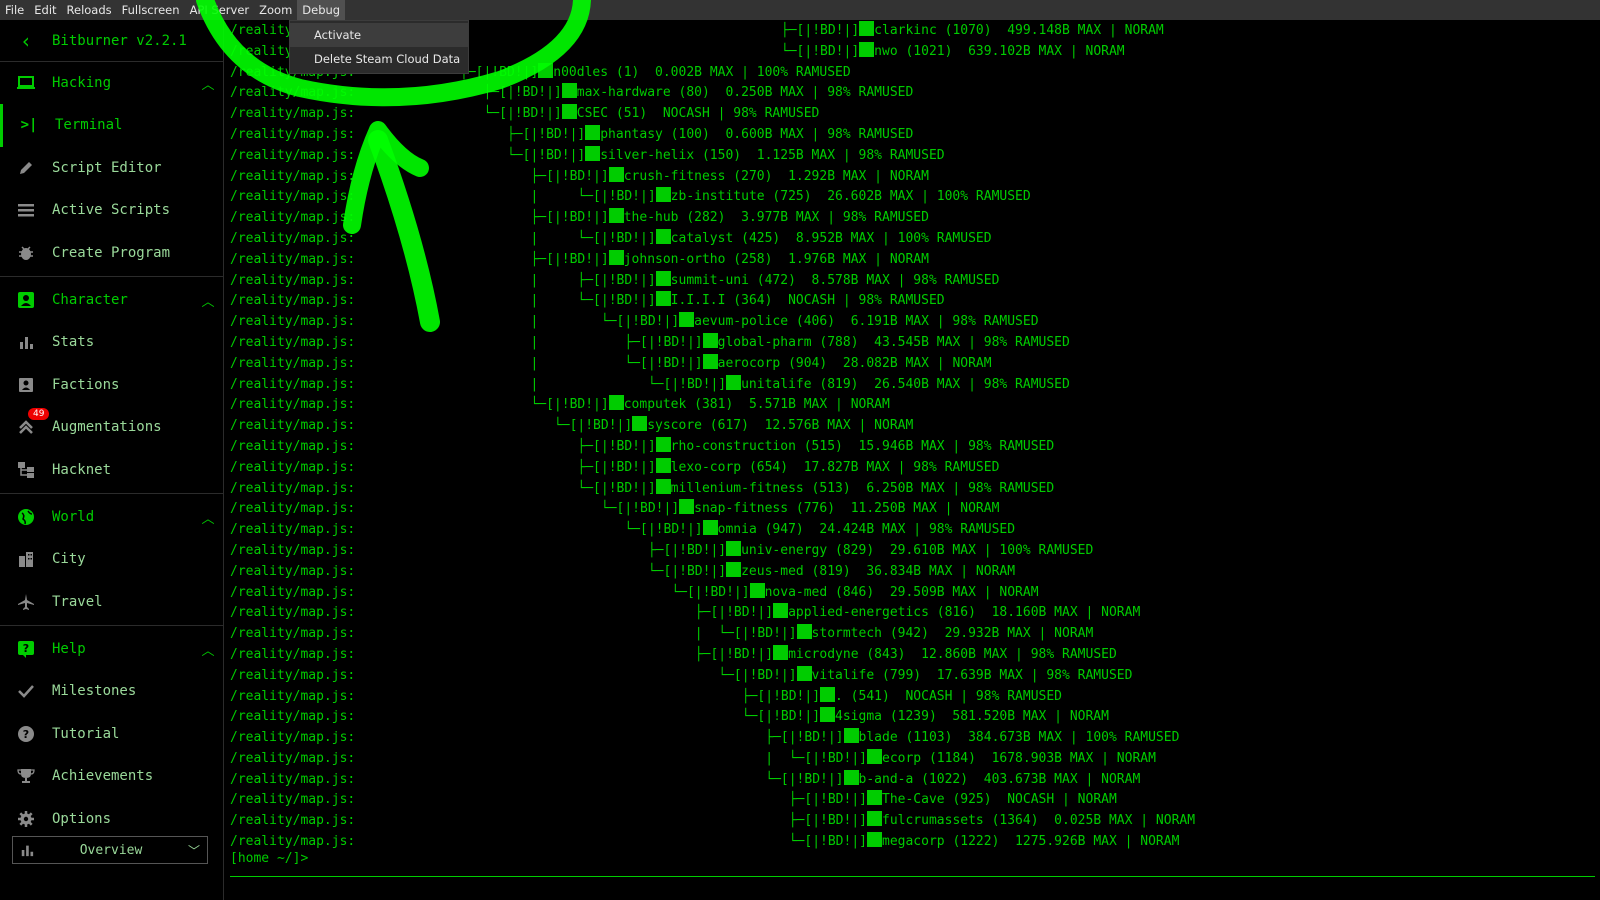  Describe the element at coordinates (26, 649) in the screenshot. I see `help-box-icon: ?` at that location.